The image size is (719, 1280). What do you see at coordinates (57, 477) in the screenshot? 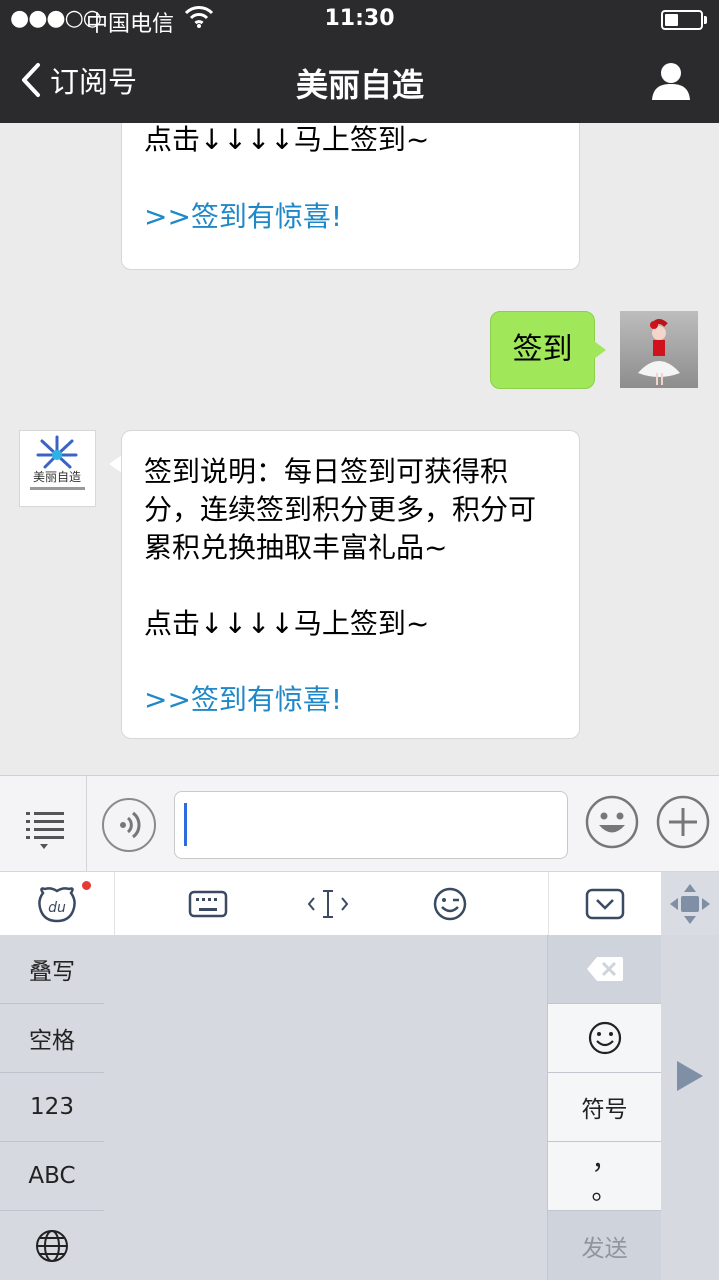
I see `brand-logo-text: 美丽自造` at bounding box center [57, 477].